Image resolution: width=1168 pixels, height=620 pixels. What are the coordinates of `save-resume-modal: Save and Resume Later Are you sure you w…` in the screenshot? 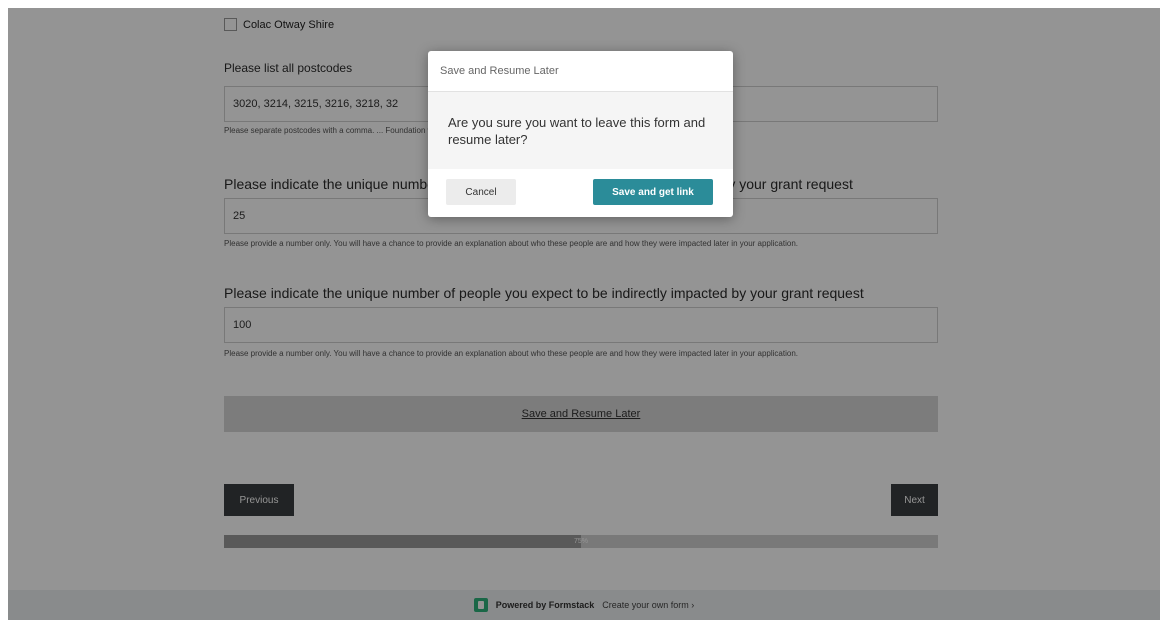 It's located at (580, 134).